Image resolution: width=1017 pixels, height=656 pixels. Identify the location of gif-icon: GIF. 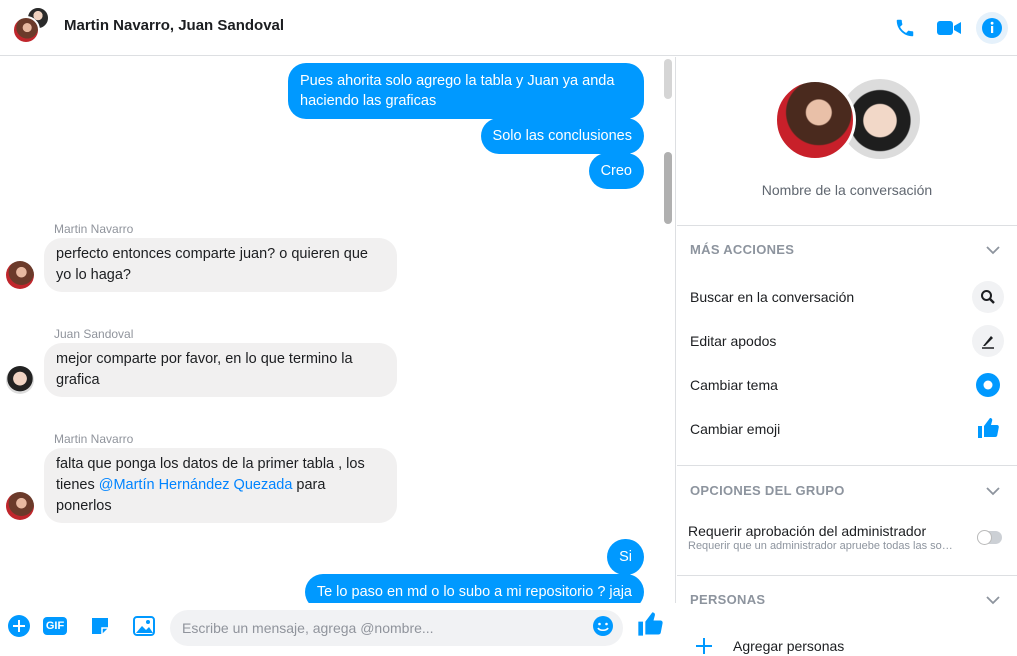
(55, 626).